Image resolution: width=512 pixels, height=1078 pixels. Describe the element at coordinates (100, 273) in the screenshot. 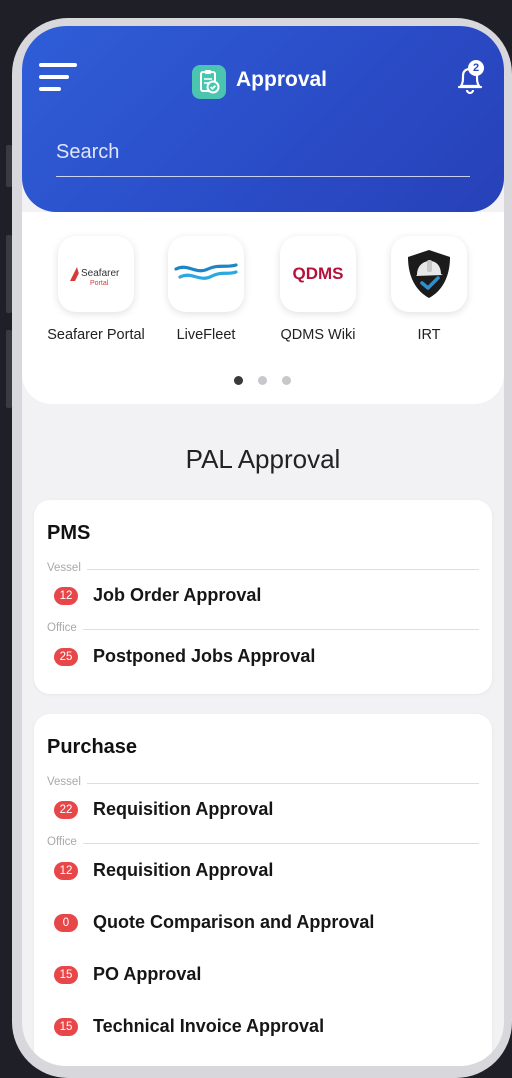

I see `seafarer-logo-text: Seafarer` at that location.